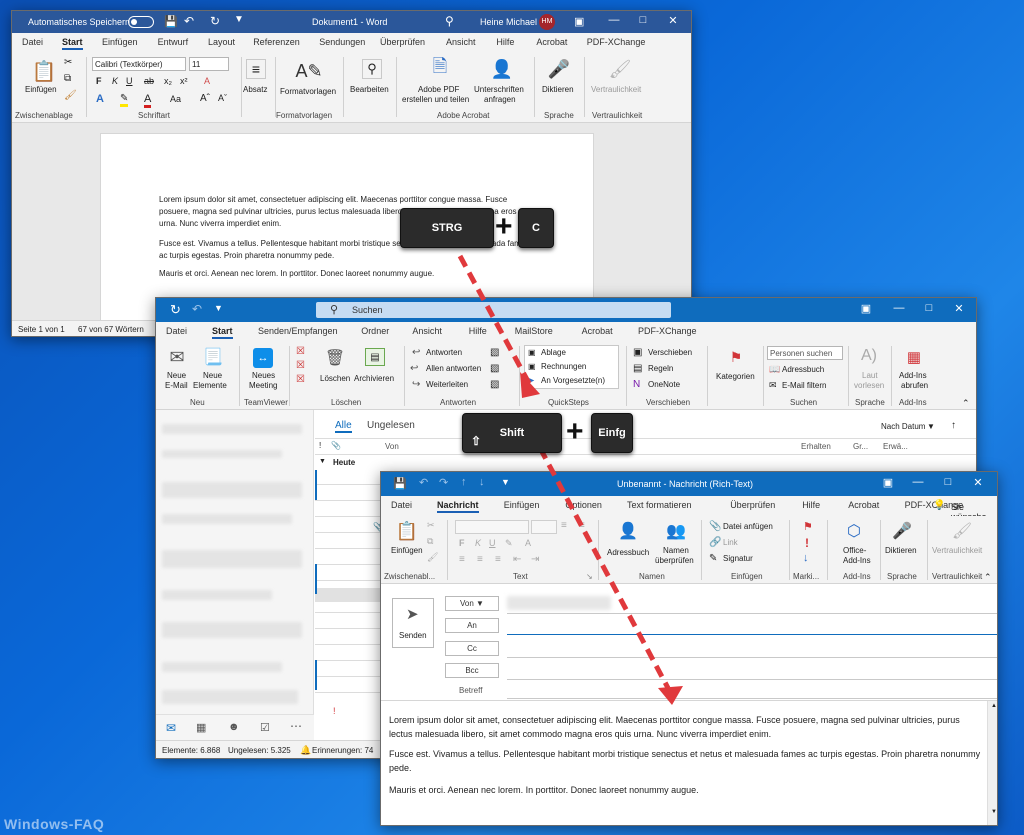  What do you see at coordinates (447, 228) in the screenshot?
I see `key-ctrl: STRG` at bounding box center [447, 228].